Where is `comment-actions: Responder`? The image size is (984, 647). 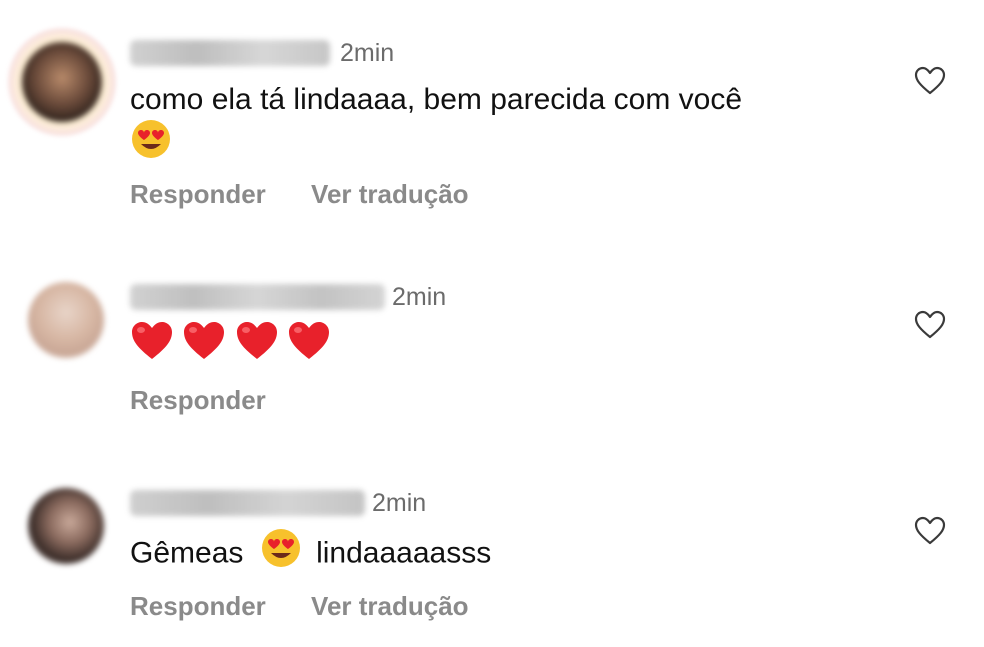
comment-actions: Responder is located at coordinates (217, 400).